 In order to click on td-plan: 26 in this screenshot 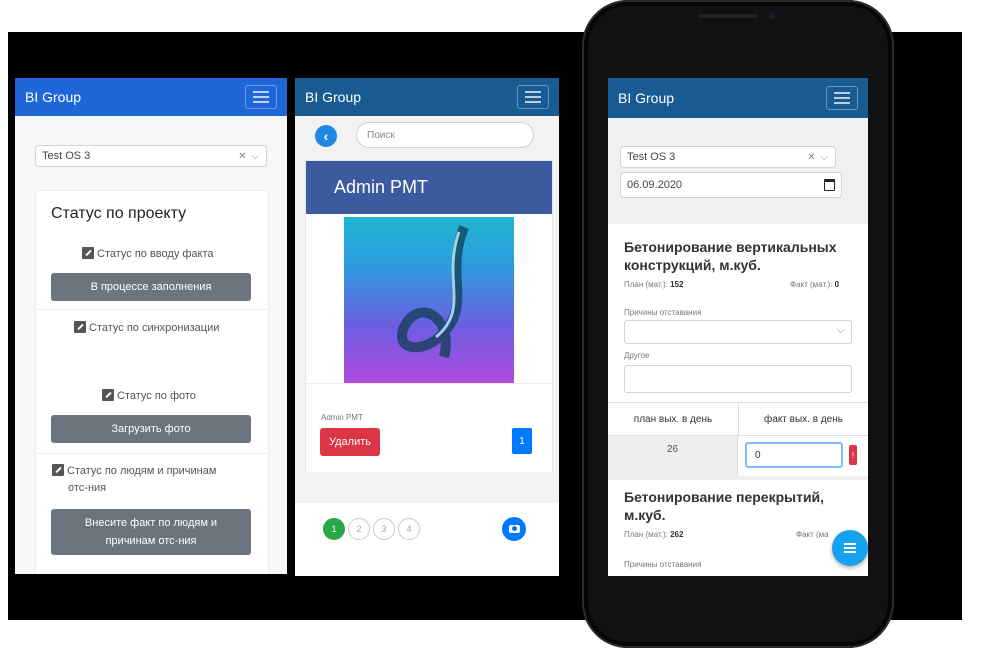, I will do `click(673, 456)`.